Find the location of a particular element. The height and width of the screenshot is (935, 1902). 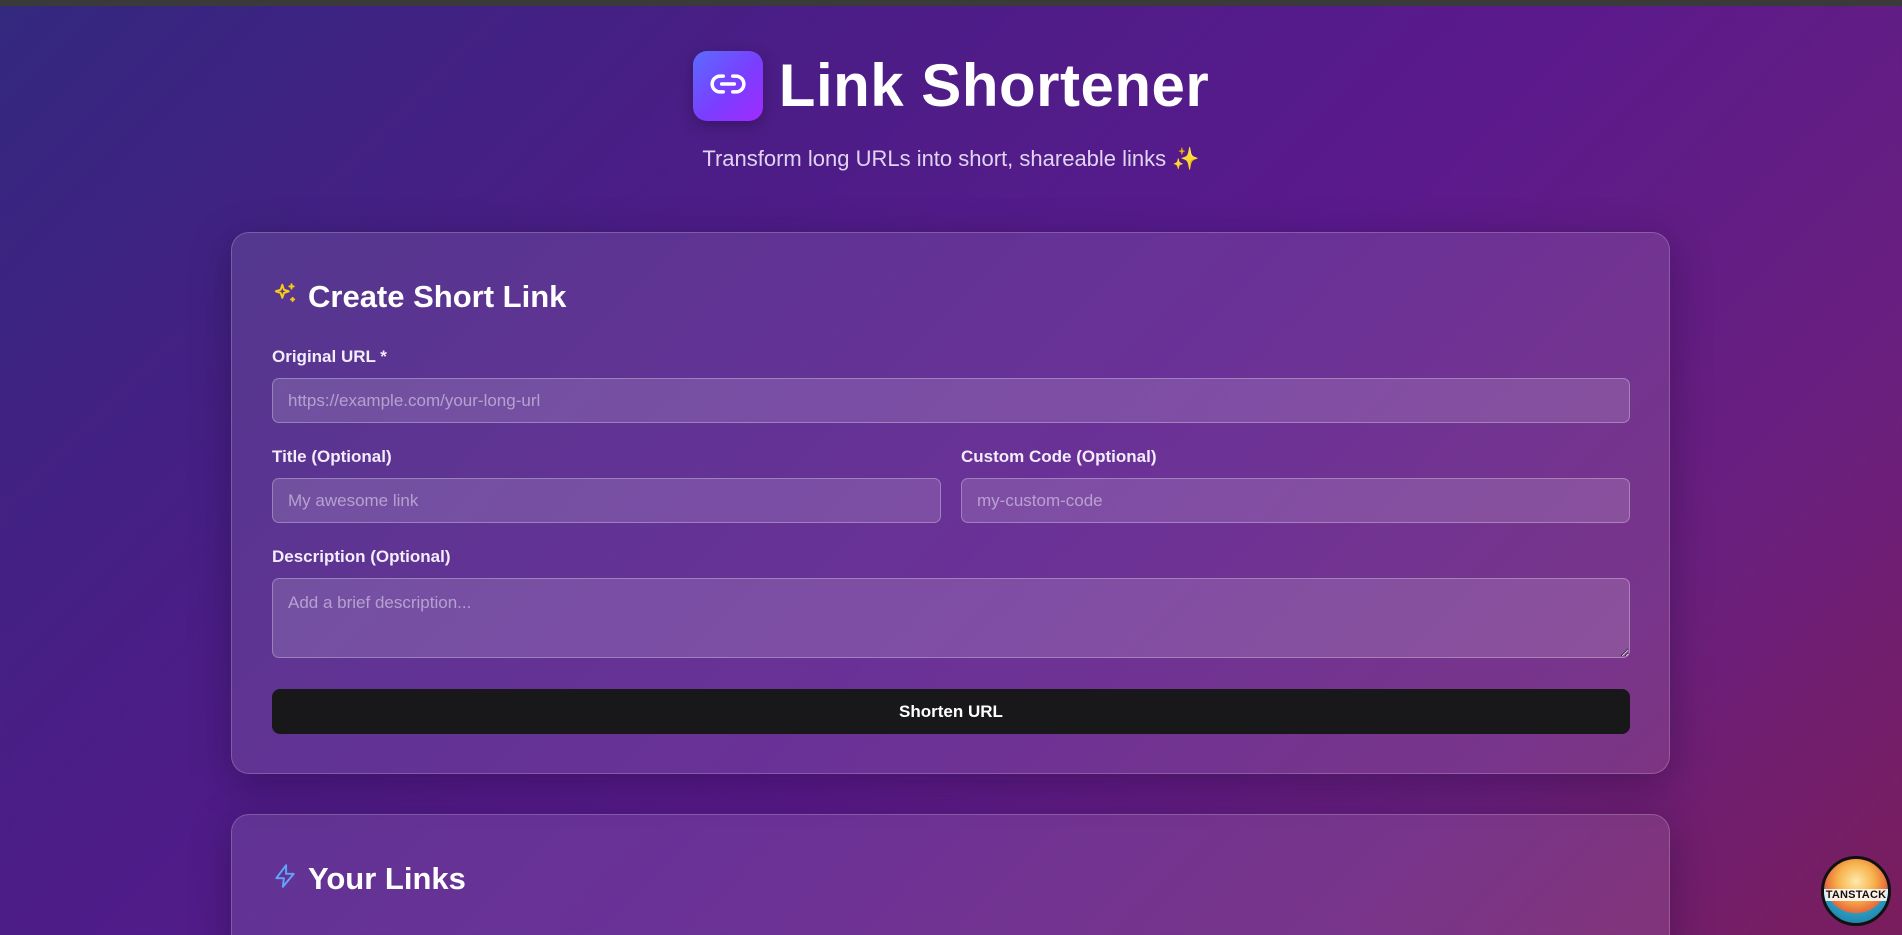

sparkles-icon is located at coordinates (285, 297).